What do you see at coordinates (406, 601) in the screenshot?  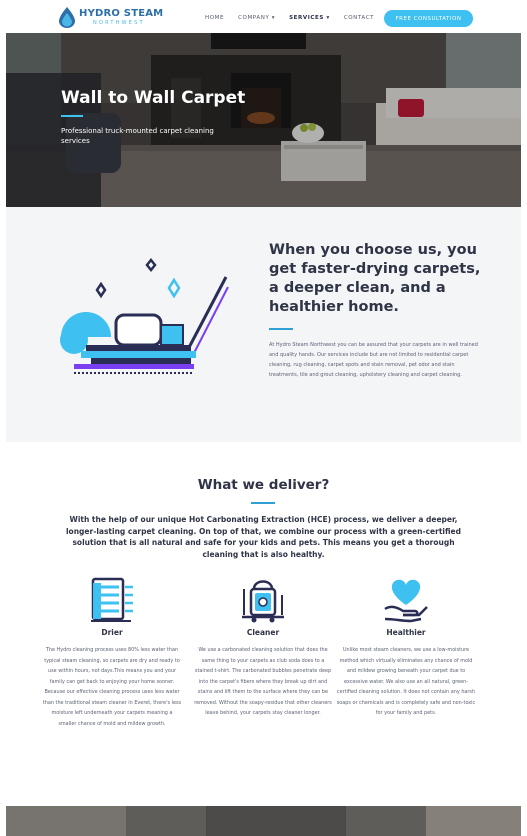 I see `heart-hand-icon` at bounding box center [406, 601].